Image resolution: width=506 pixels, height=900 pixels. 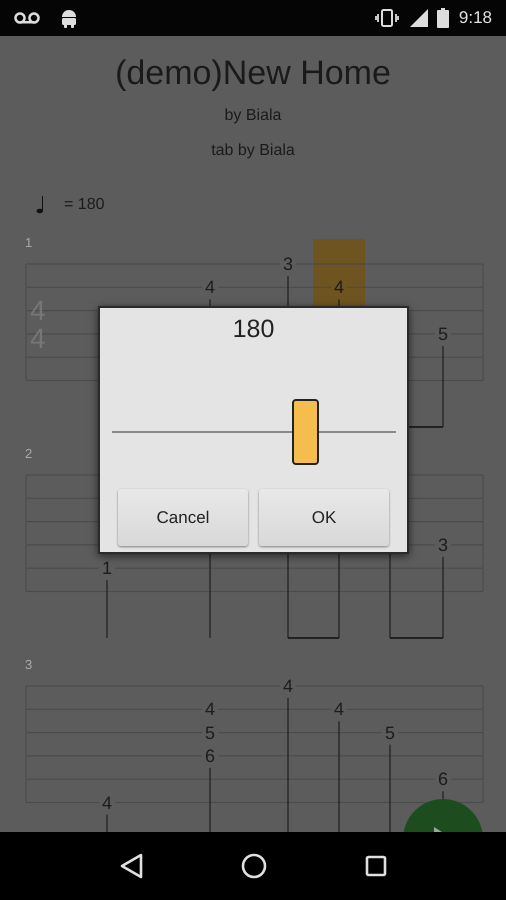 I want to click on measure-number: 2, so click(x=28, y=454).